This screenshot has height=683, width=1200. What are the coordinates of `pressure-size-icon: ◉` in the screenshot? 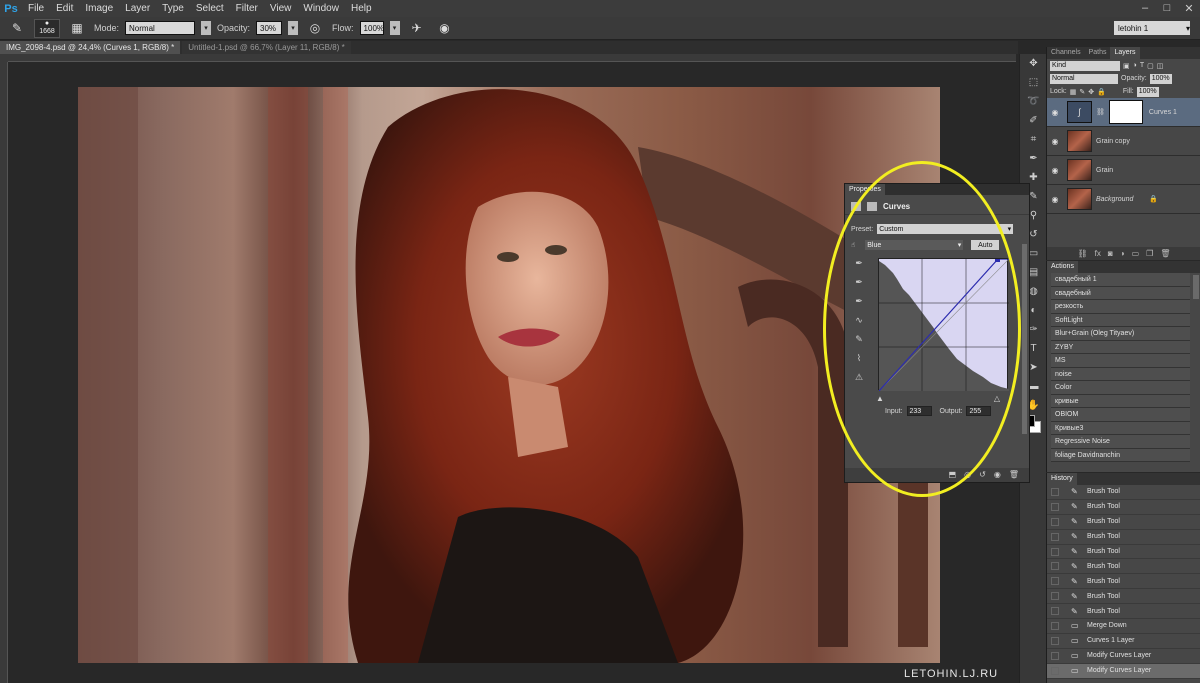 It's located at (445, 28).